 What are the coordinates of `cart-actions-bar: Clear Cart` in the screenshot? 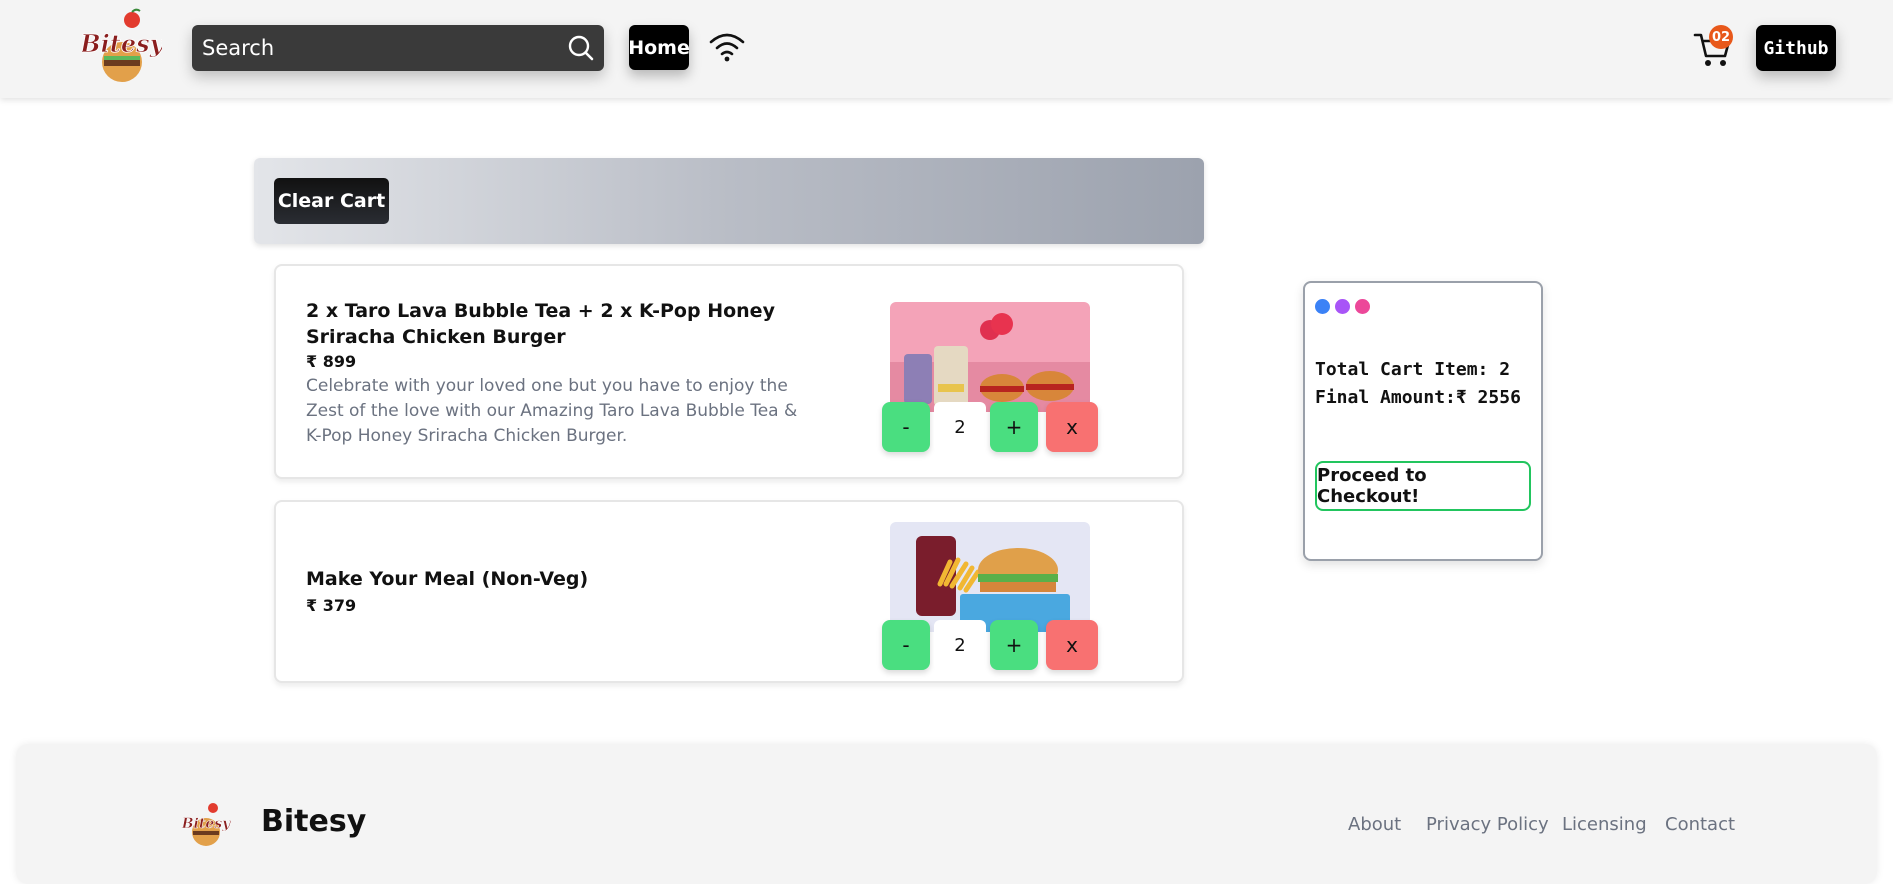 It's located at (729, 201).